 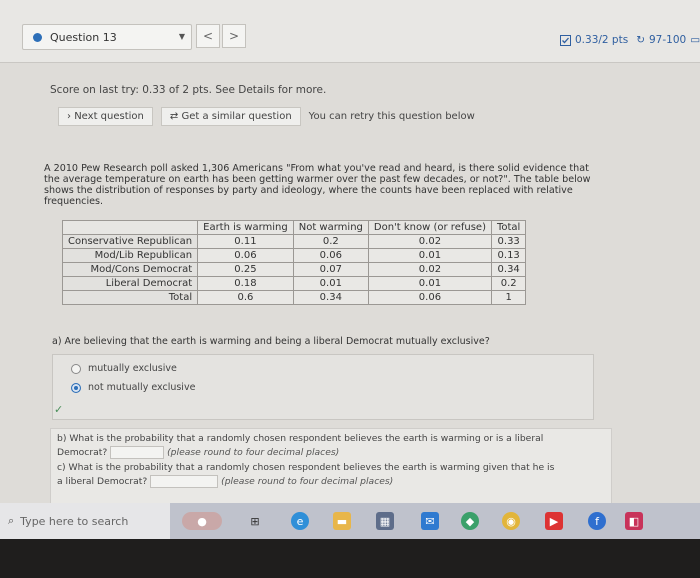 What do you see at coordinates (208, 36) in the screenshot?
I see `prev-question-button: <` at bounding box center [208, 36].